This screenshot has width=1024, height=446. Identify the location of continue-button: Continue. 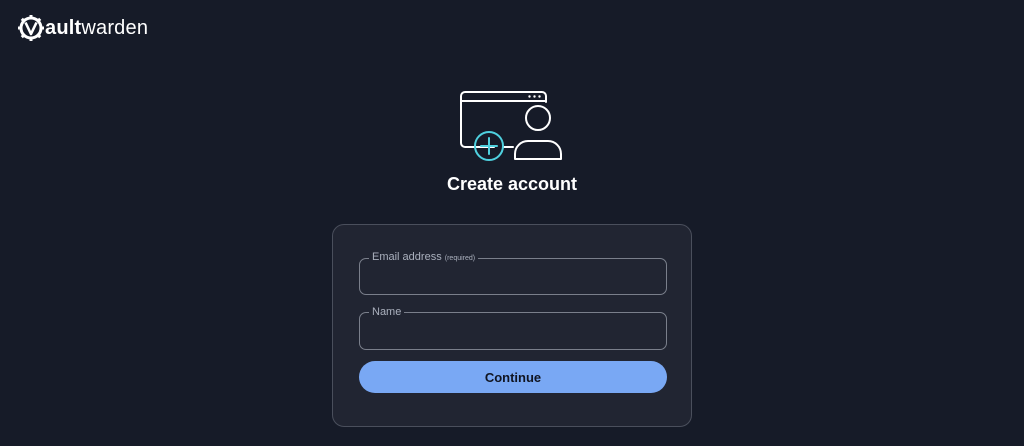
(513, 377).